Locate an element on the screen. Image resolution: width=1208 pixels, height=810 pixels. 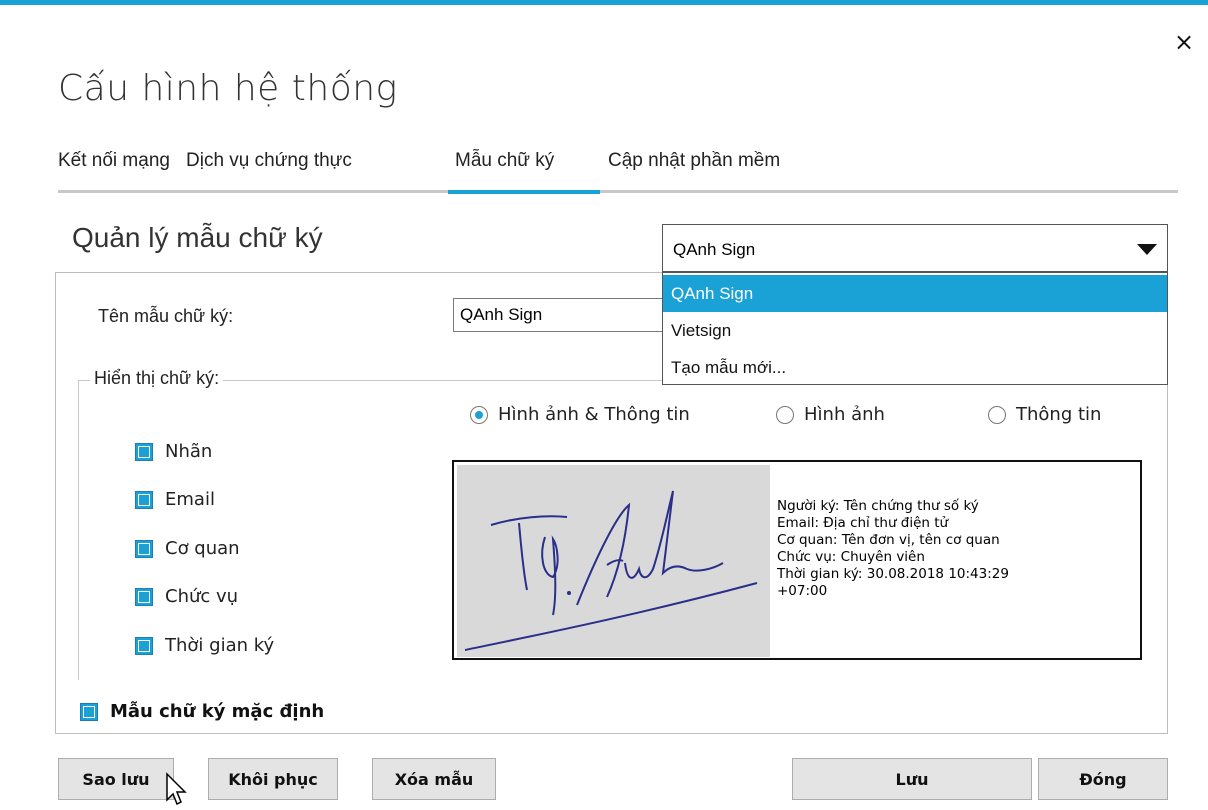
radio-label: Thông tin is located at coordinates (1059, 414).